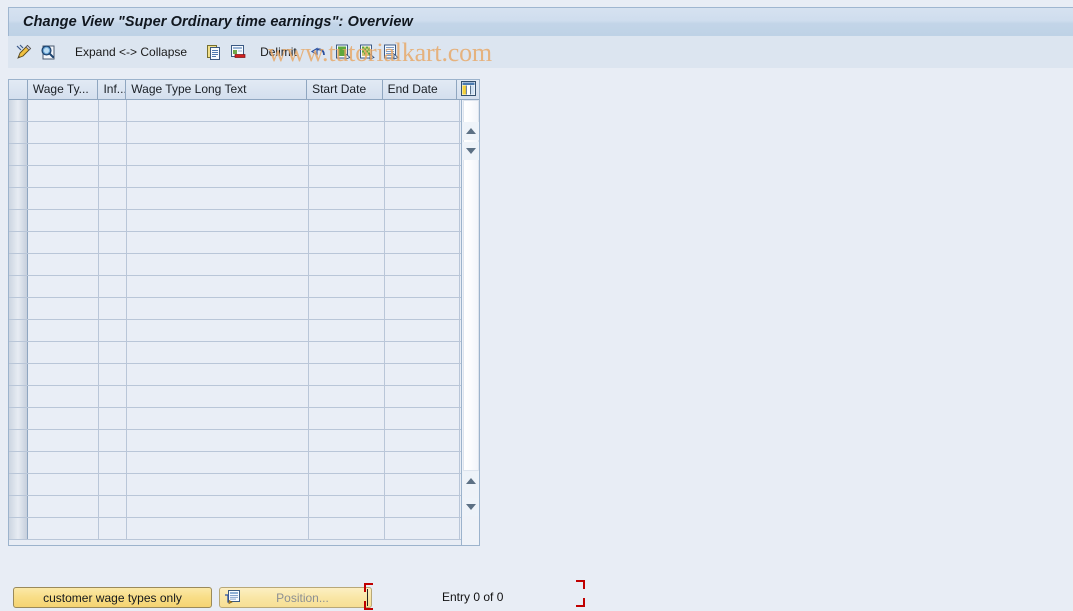 The image size is (1073, 611). I want to click on column-header-end-date: End Date, so click(420, 89).